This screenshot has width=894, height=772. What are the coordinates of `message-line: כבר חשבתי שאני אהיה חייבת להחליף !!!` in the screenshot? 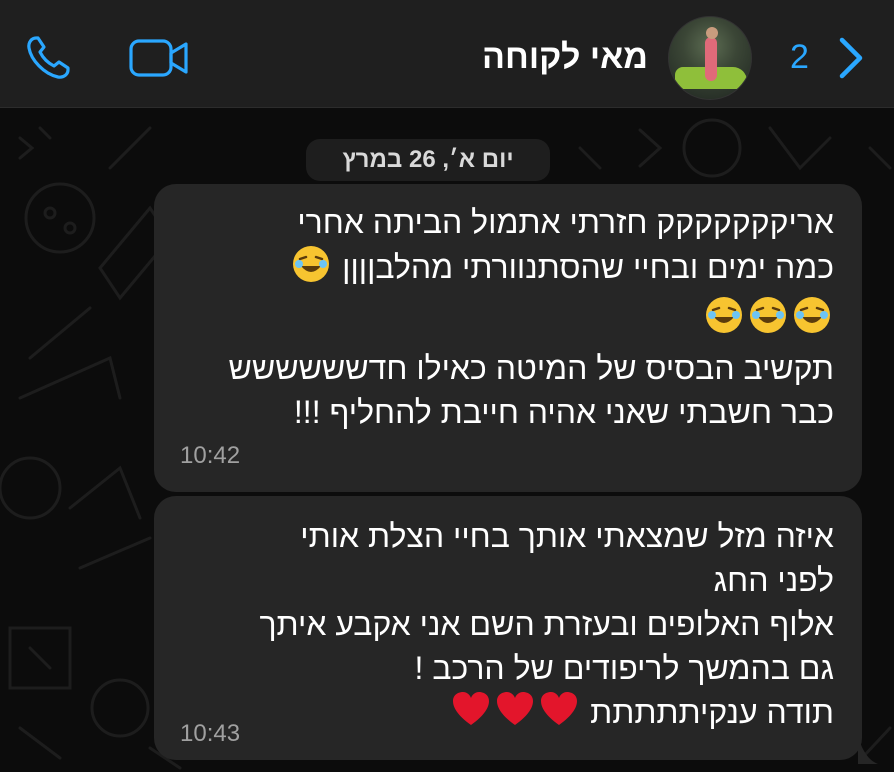 It's located at (563, 412).